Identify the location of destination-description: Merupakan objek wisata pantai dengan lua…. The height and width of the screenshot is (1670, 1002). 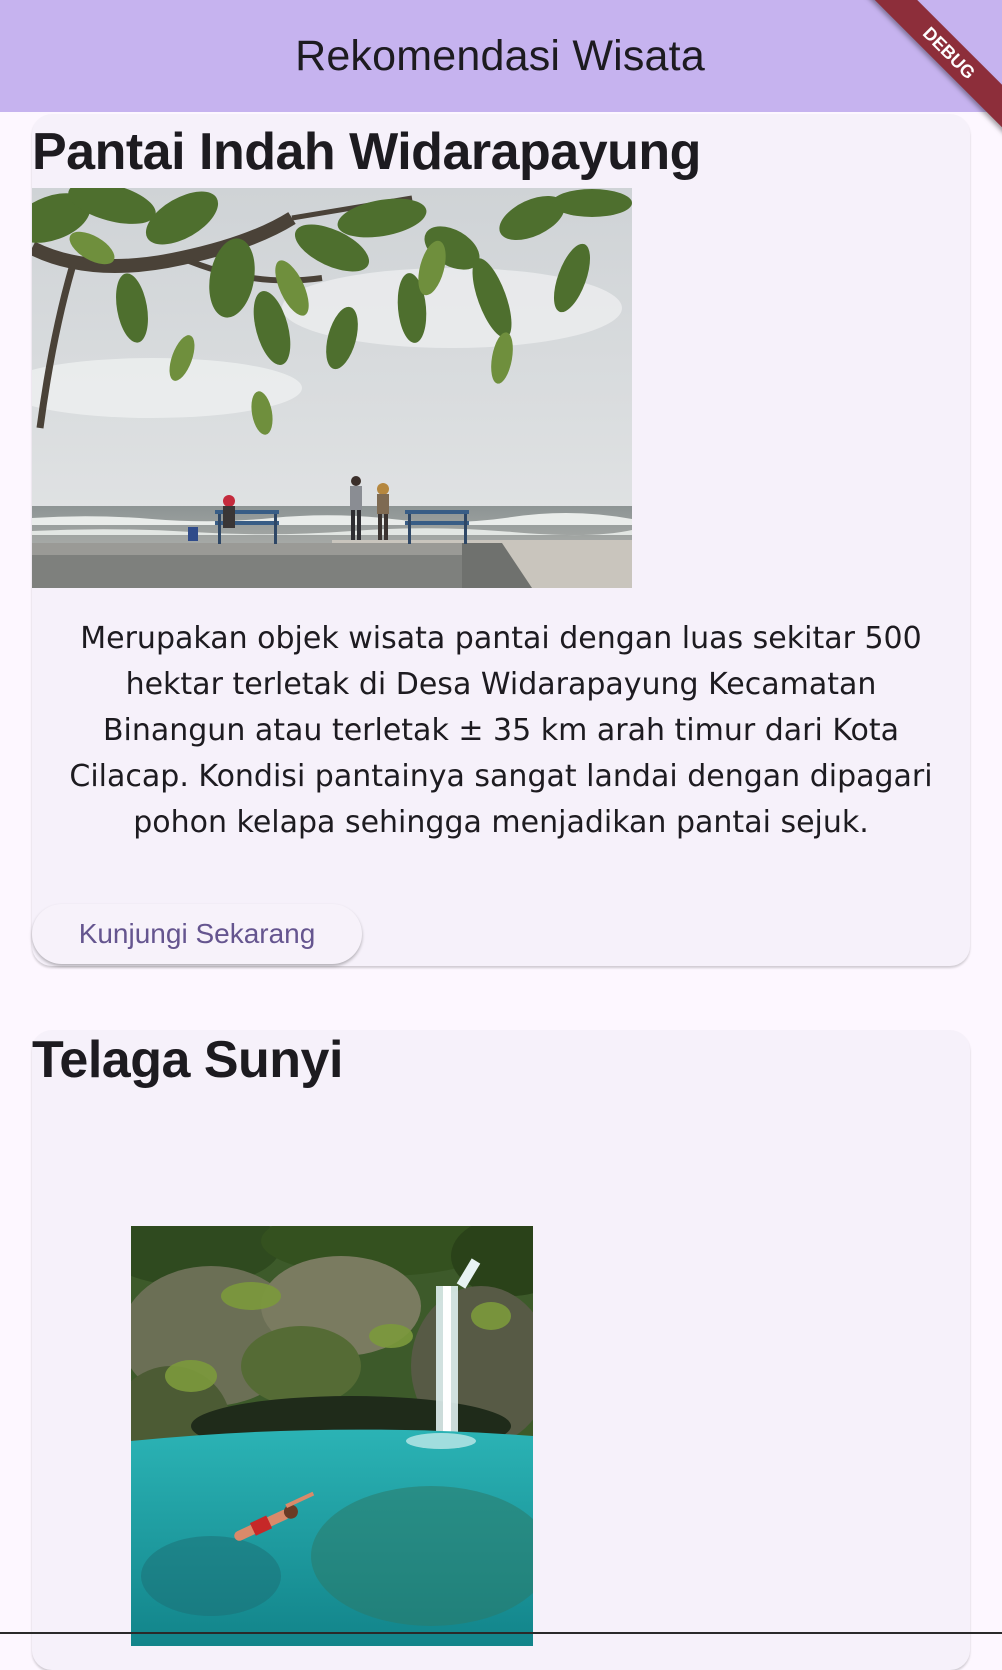
(501, 730).